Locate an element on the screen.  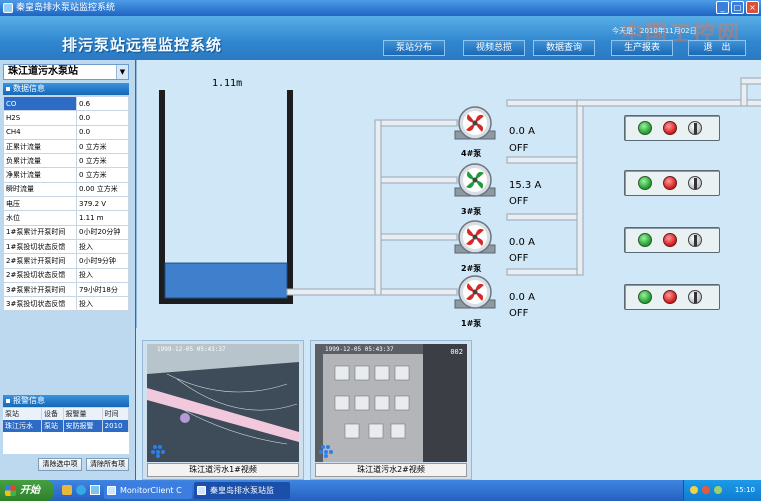
minimize-button: _ is located at coordinates (722, 7).